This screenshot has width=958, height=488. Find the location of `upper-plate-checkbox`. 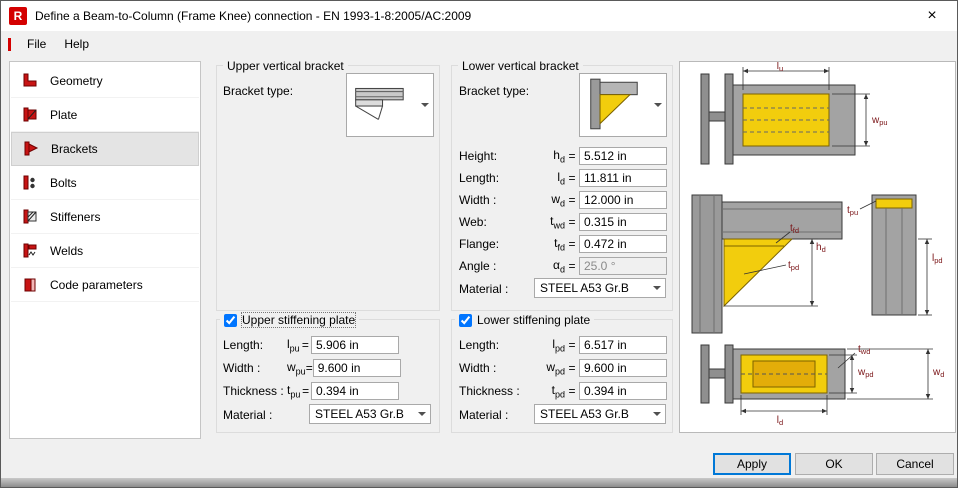

upper-plate-checkbox is located at coordinates (230, 320).